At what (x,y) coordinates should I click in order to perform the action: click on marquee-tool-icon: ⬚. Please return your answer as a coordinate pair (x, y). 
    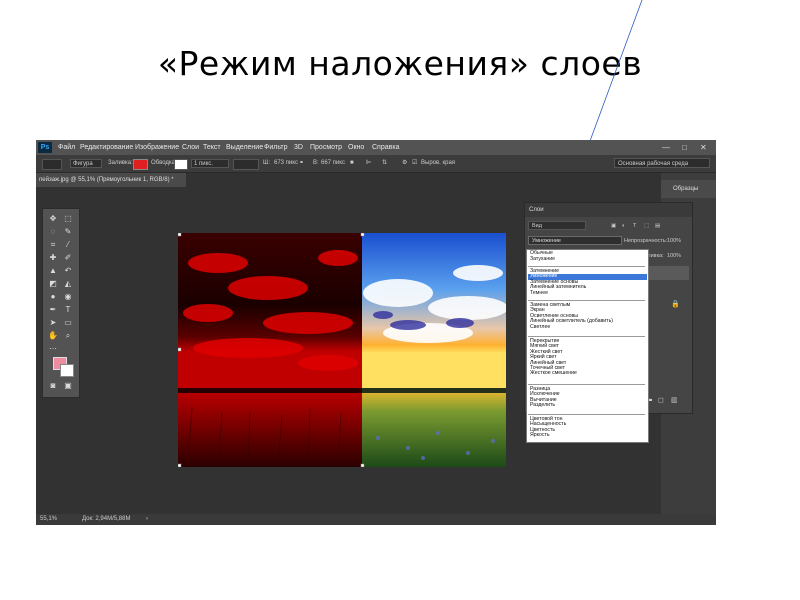
    Looking at the image, I should click on (68, 218).